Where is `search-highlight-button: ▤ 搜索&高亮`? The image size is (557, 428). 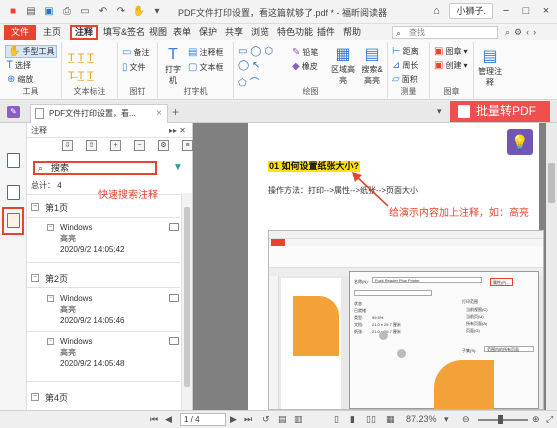
search-highlight-button: ▤ 搜索&高亮 is located at coordinates (372, 66).